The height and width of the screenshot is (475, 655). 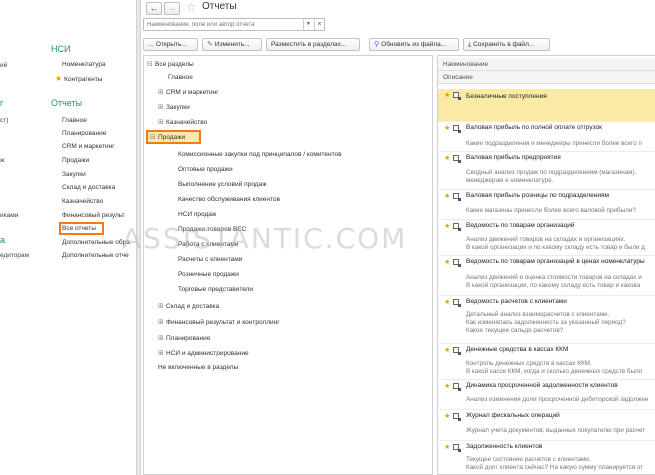 What do you see at coordinates (182, 122) in the screenshot?
I see `tree-item: ⊞ Казначейство` at bounding box center [182, 122].